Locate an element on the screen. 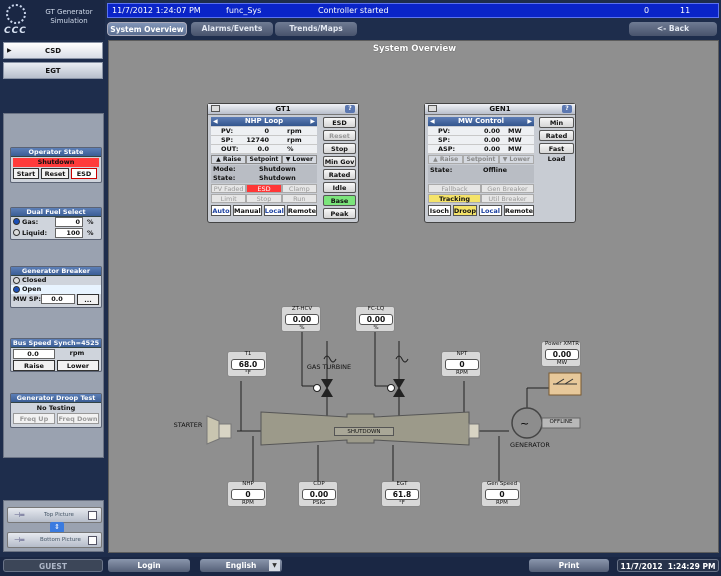 This screenshot has height=576, width=721. cdp-value: 0.00 is located at coordinates (319, 494).